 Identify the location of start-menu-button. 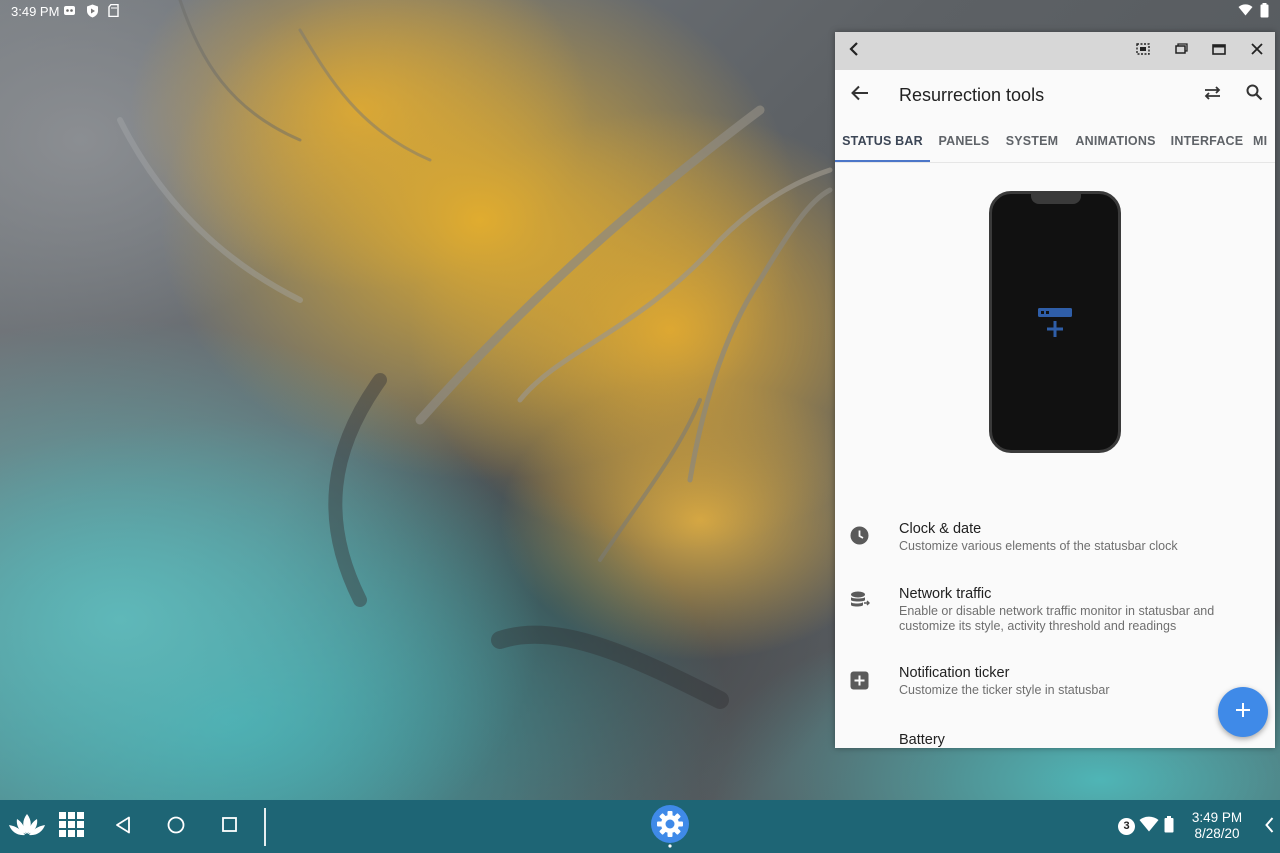
(27, 827).